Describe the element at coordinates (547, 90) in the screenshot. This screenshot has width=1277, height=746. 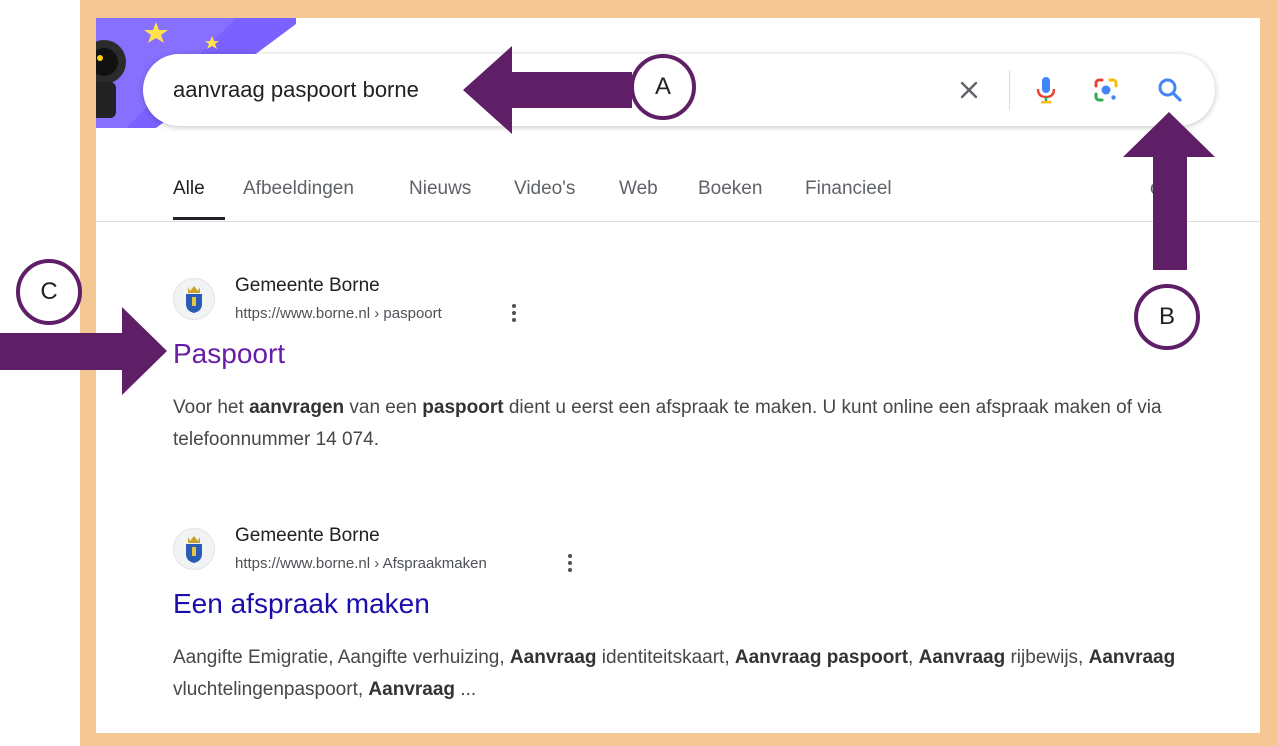
I see `annotation-arrow-a` at that location.